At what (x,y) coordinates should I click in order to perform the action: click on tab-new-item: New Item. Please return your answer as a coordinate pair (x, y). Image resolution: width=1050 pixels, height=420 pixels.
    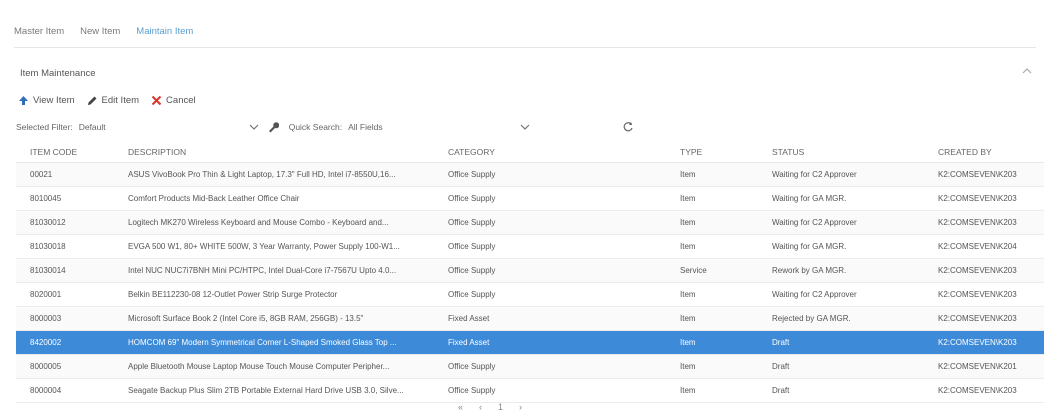
    Looking at the image, I should click on (100, 37).